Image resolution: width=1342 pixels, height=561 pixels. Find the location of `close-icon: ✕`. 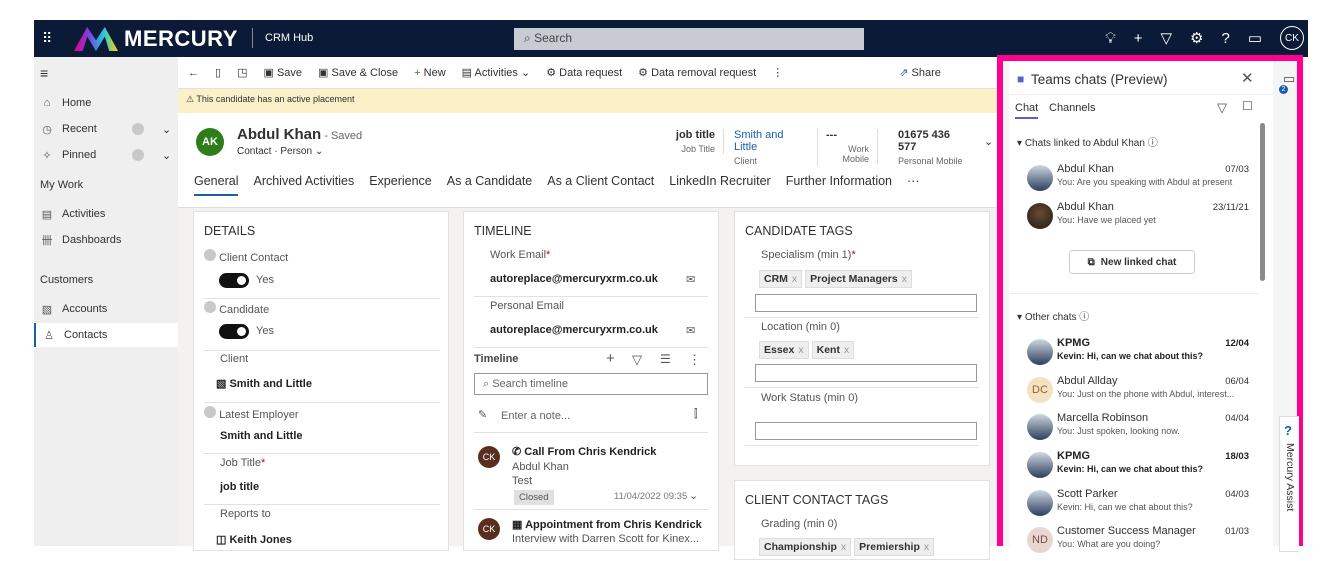

close-icon: ✕ is located at coordinates (1247, 78).